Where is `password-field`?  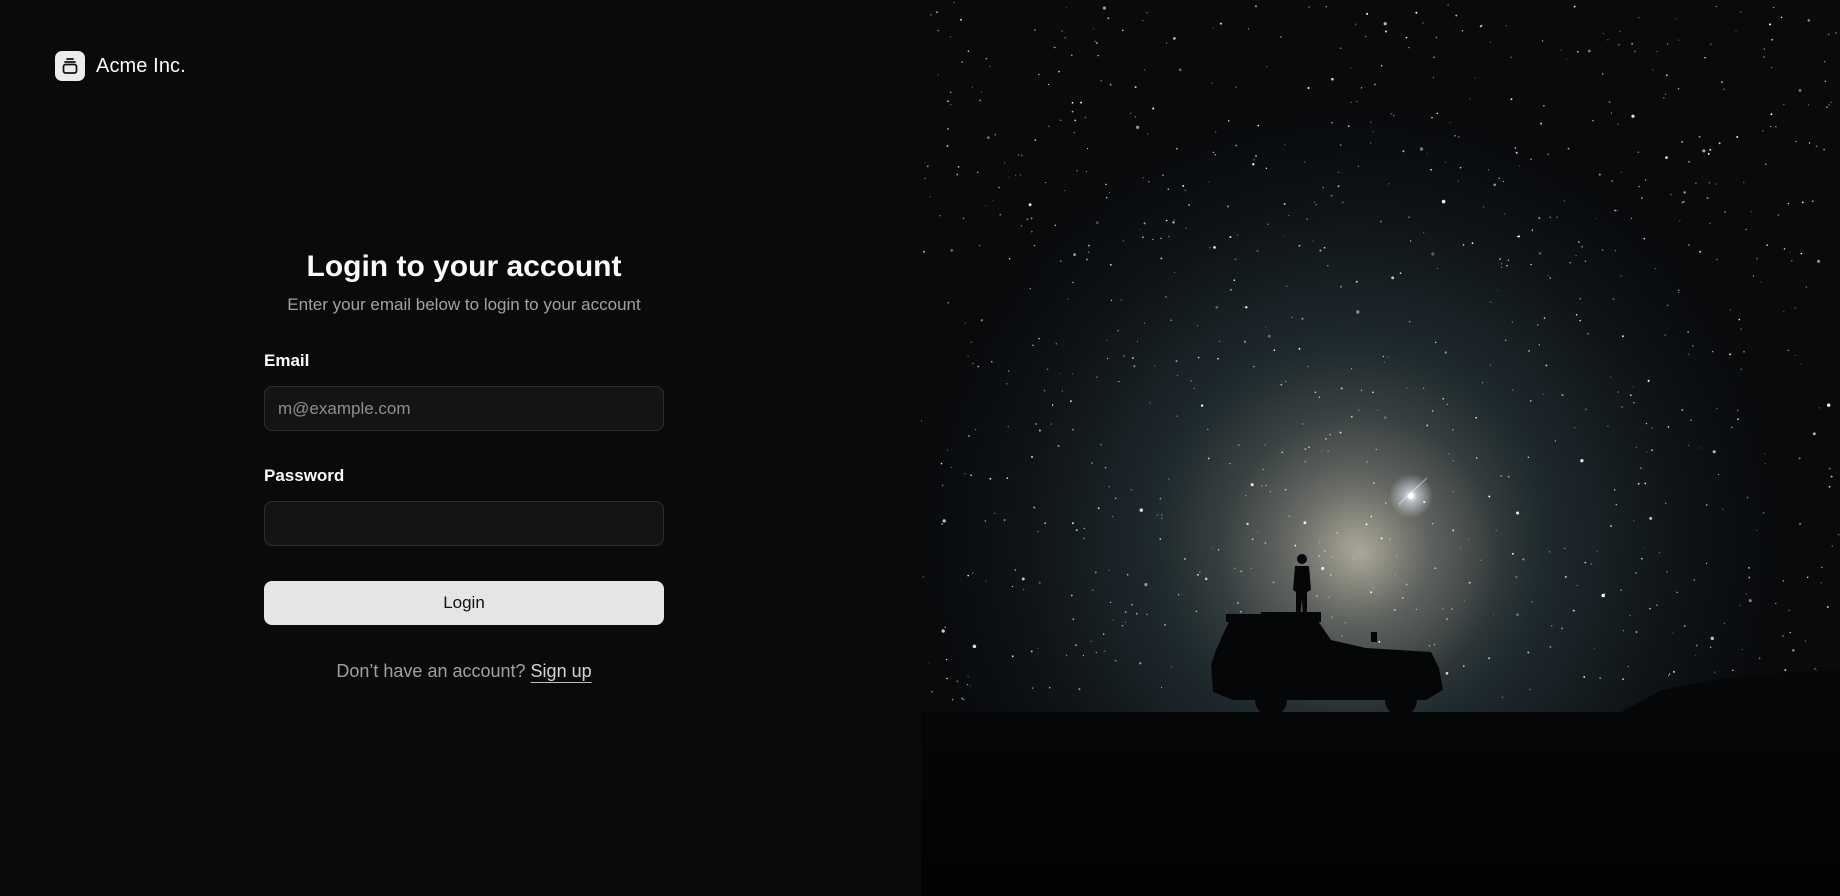 password-field is located at coordinates (464, 523).